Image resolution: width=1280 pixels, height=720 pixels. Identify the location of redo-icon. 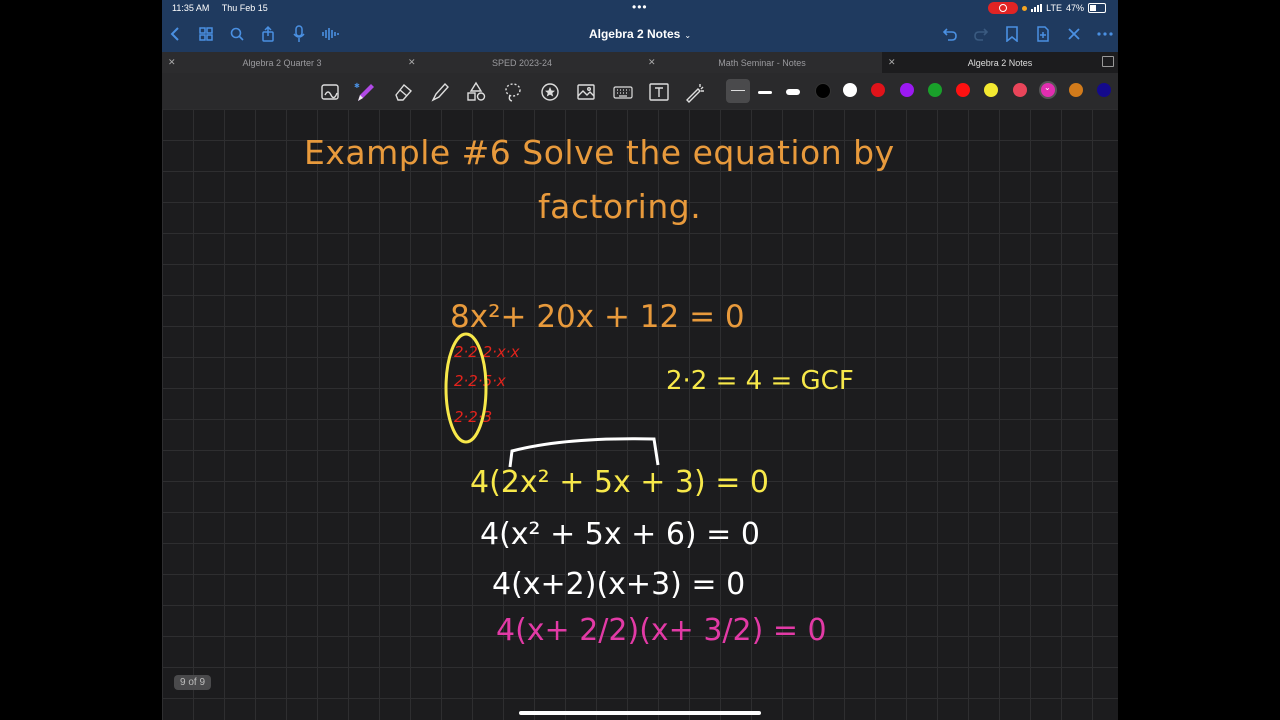
(981, 34).